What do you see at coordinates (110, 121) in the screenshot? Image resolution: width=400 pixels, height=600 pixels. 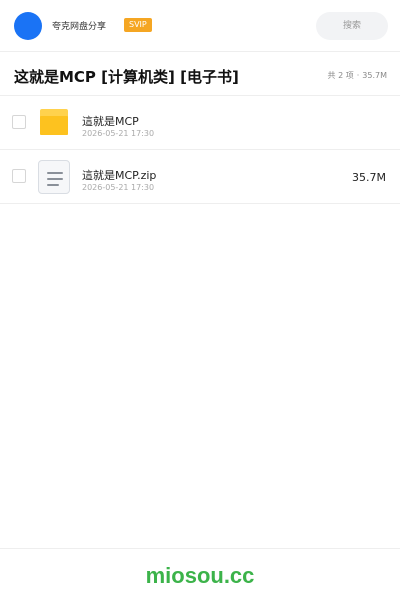 I see `file-name: 這就是MCP` at bounding box center [110, 121].